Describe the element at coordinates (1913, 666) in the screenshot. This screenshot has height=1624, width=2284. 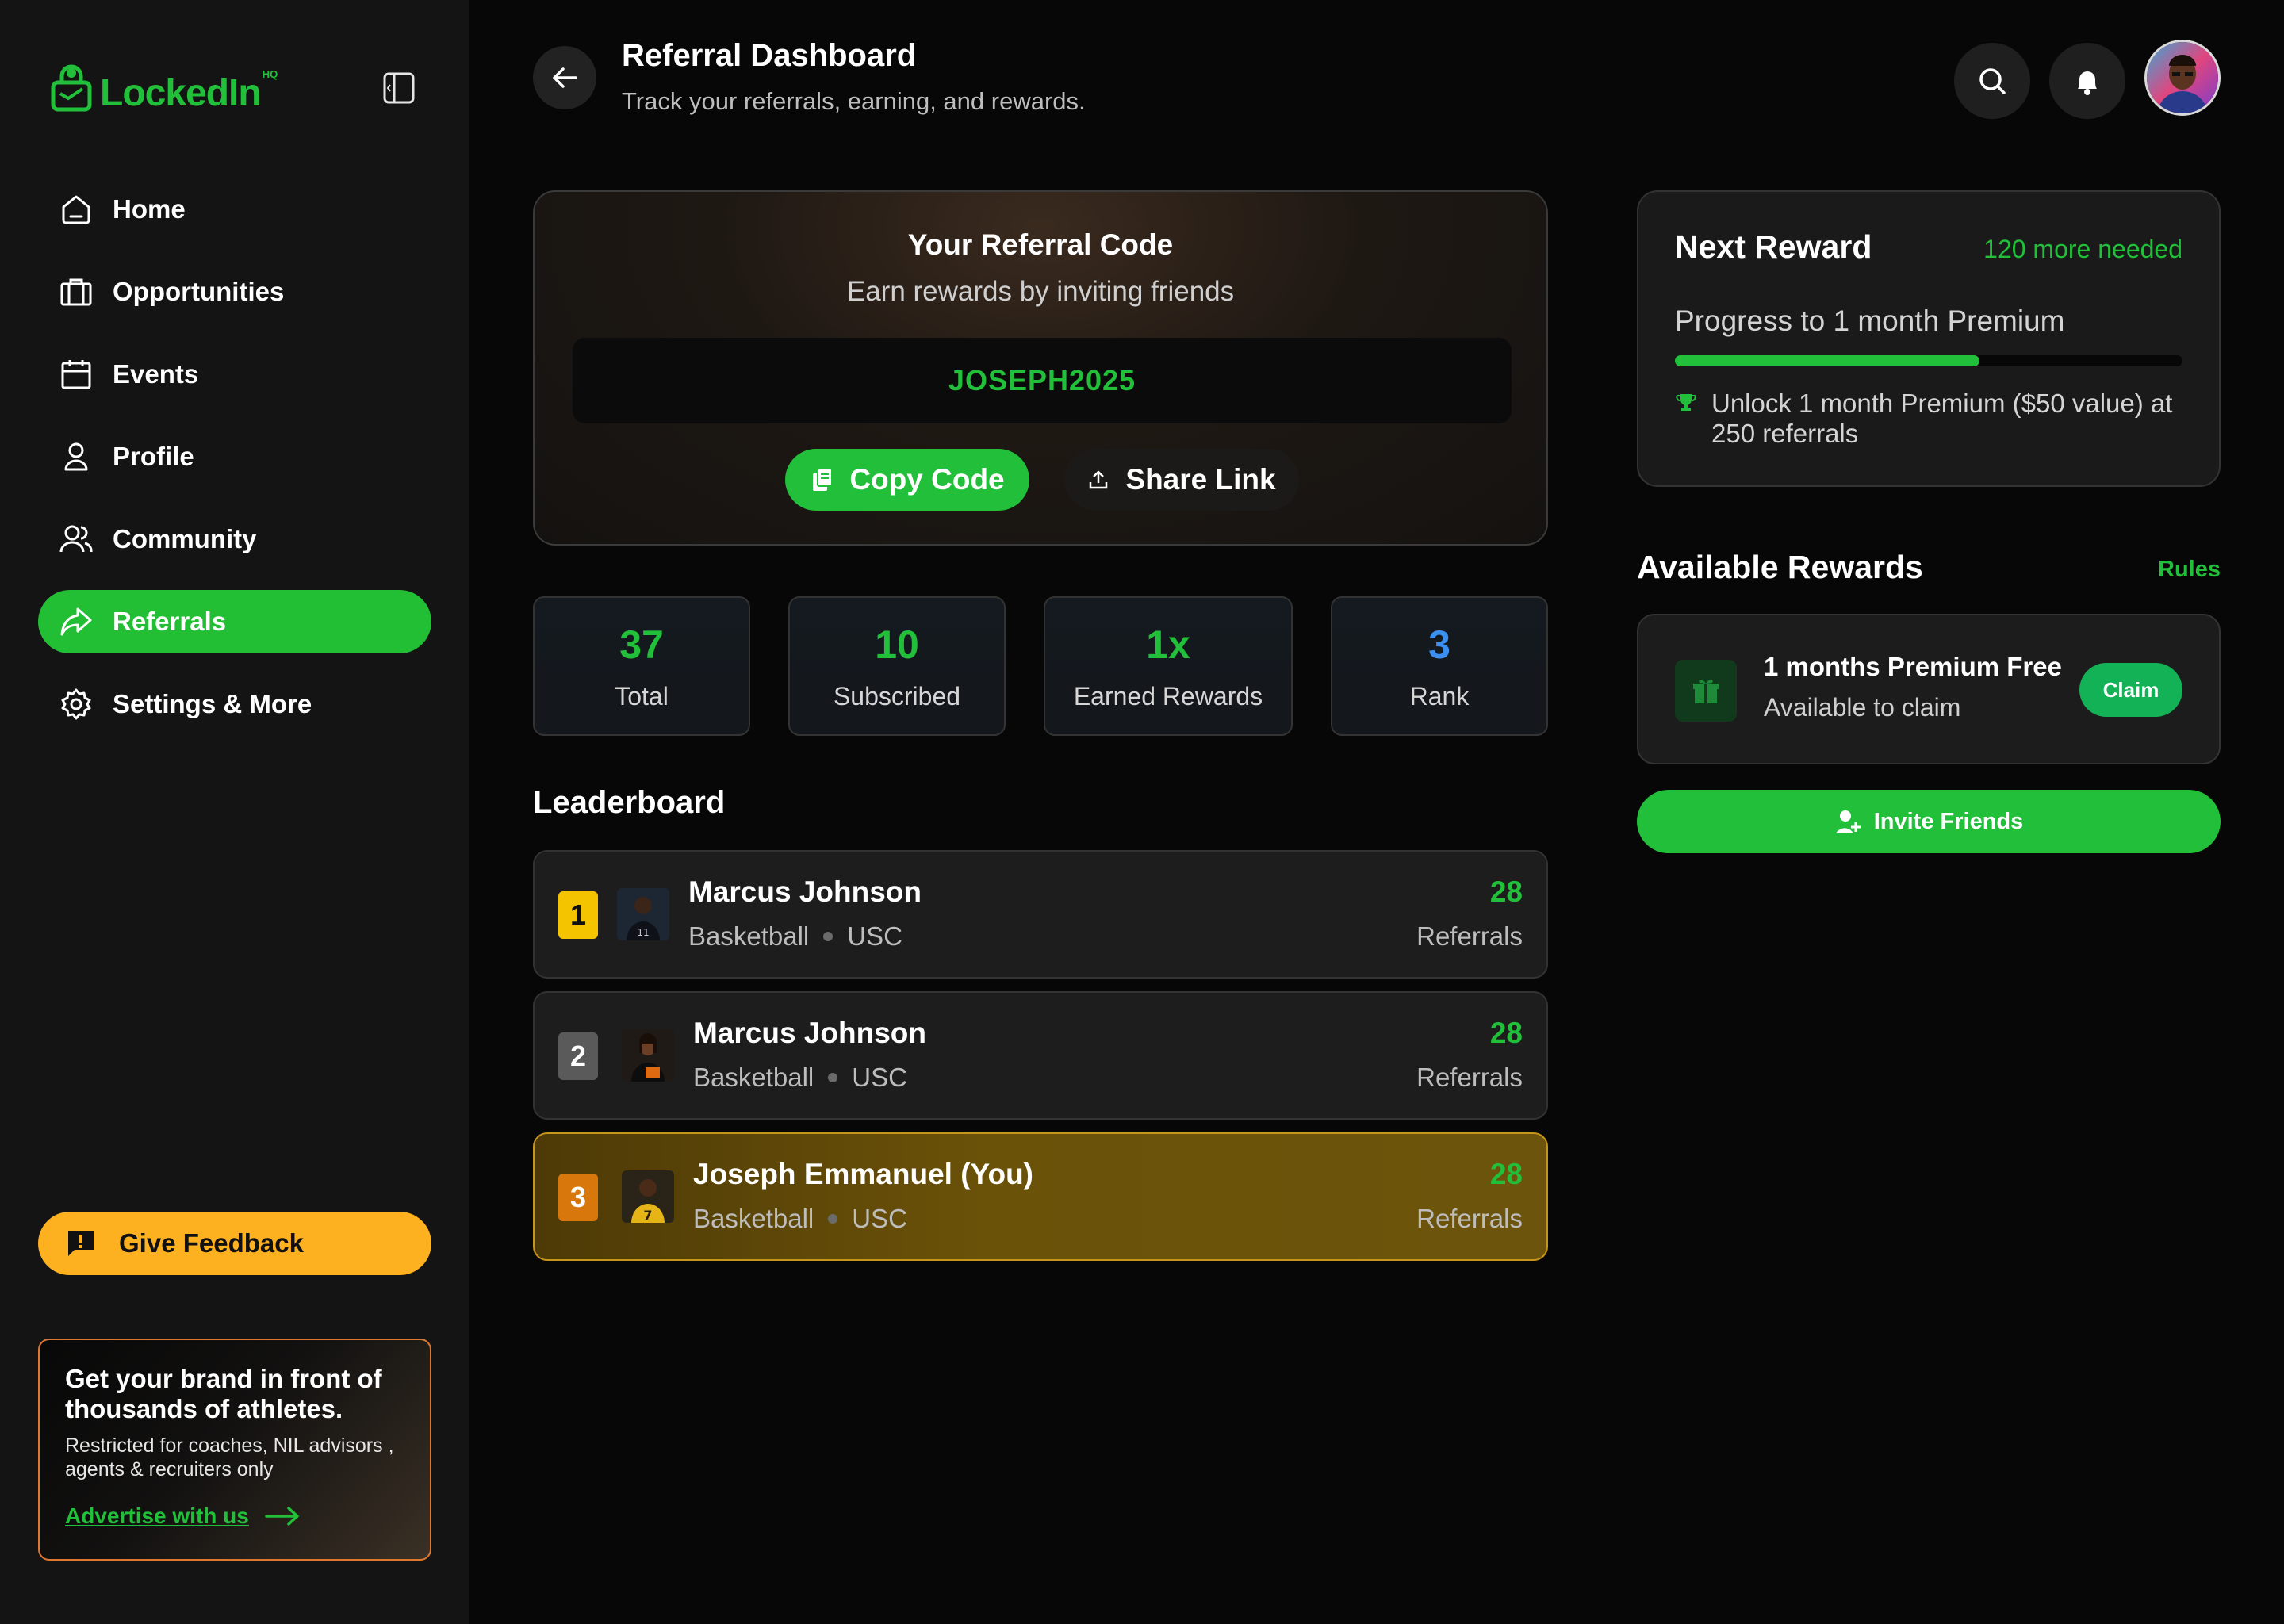
I see `reward-name: 1 months Premium Free` at that location.